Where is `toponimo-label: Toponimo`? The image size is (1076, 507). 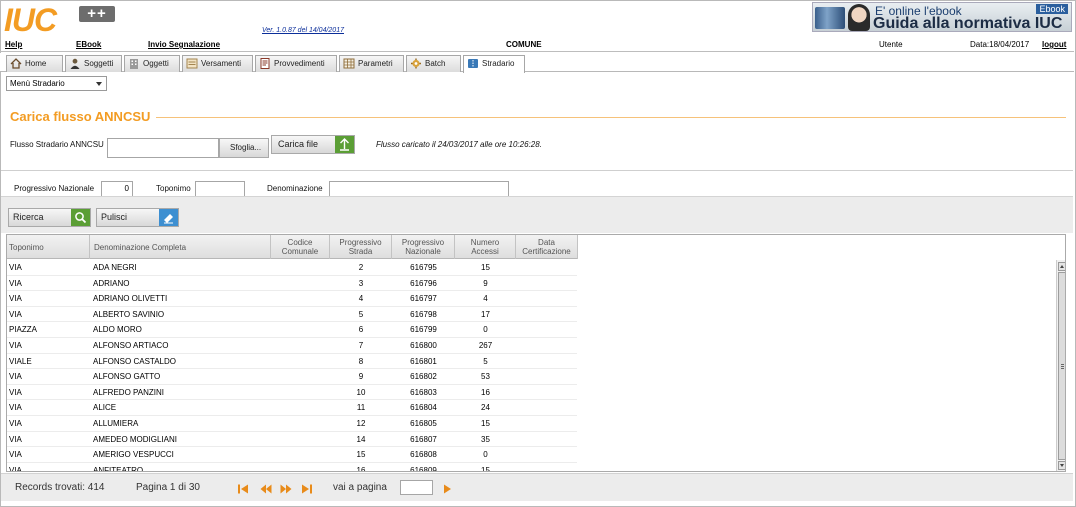 toponimo-label: Toponimo is located at coordinates (173, 188).